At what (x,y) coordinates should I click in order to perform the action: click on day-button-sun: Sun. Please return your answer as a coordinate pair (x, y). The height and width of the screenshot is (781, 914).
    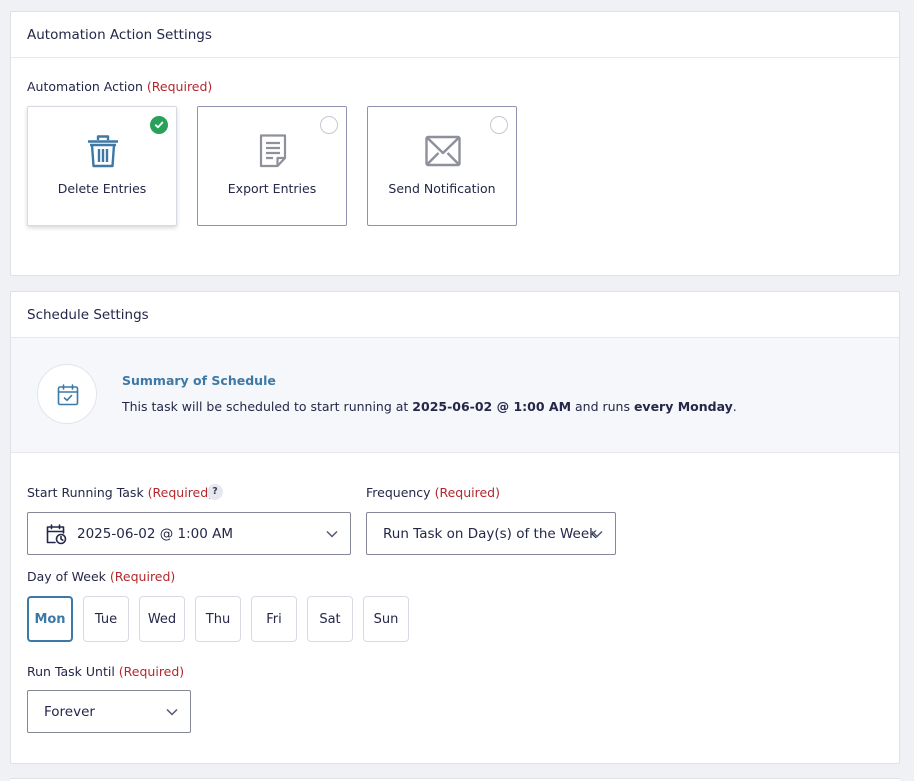
    Looking at the image, I should click on (386, 619).